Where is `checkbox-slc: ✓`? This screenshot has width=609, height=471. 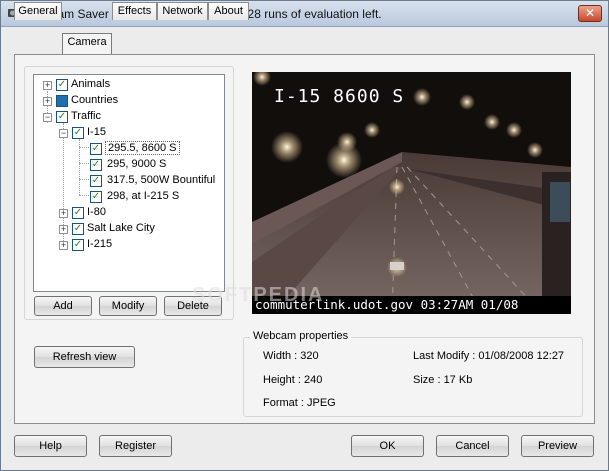
checkbox-slc: ✓ is located at coordinates (78, 229).